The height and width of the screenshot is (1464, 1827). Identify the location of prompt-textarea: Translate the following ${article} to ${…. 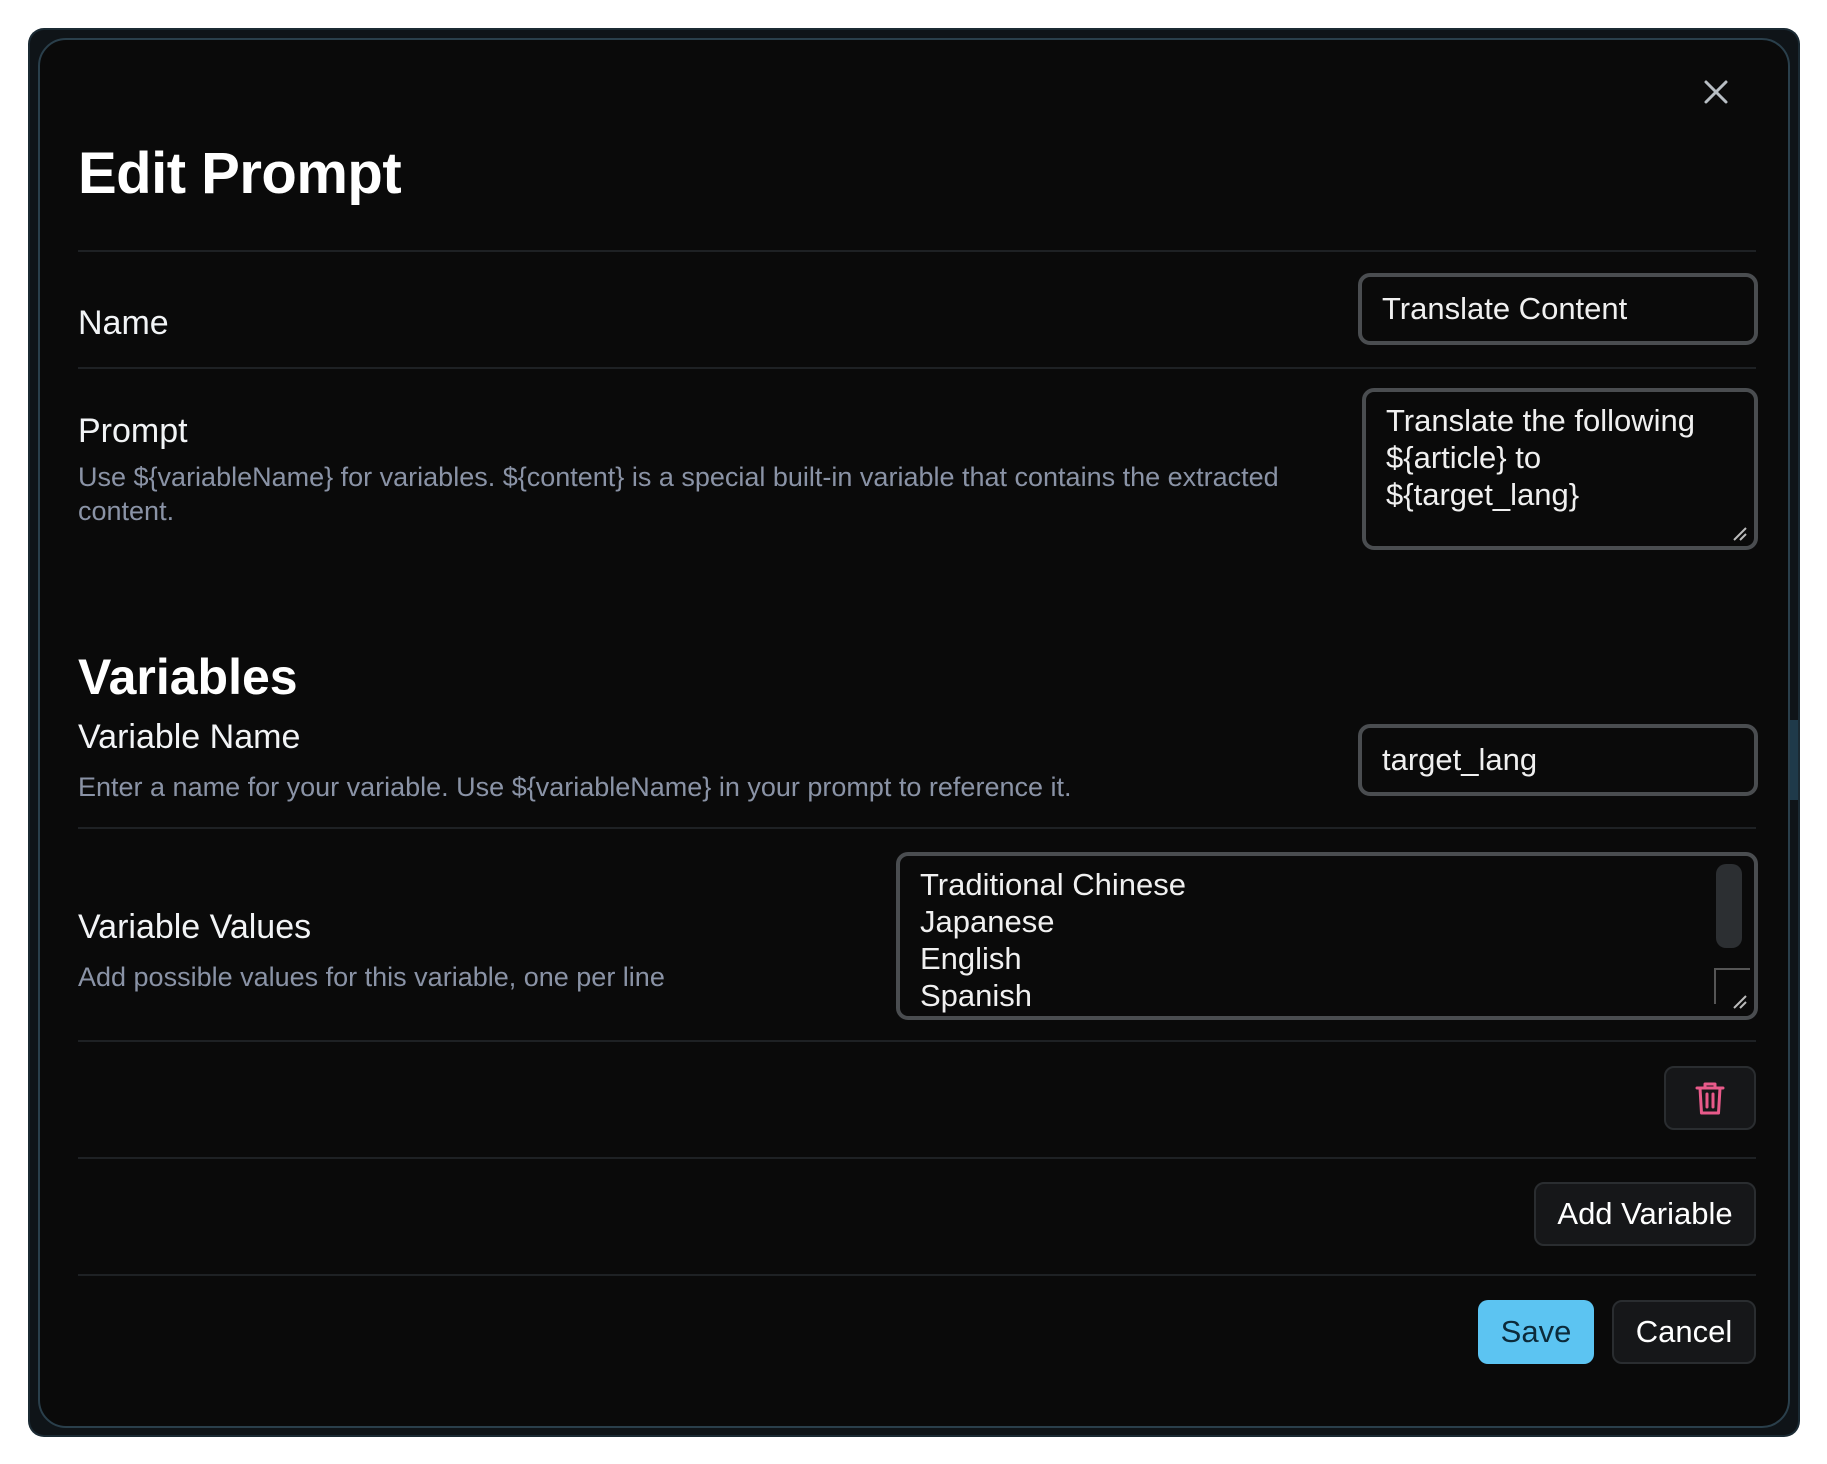
(1560, 469).